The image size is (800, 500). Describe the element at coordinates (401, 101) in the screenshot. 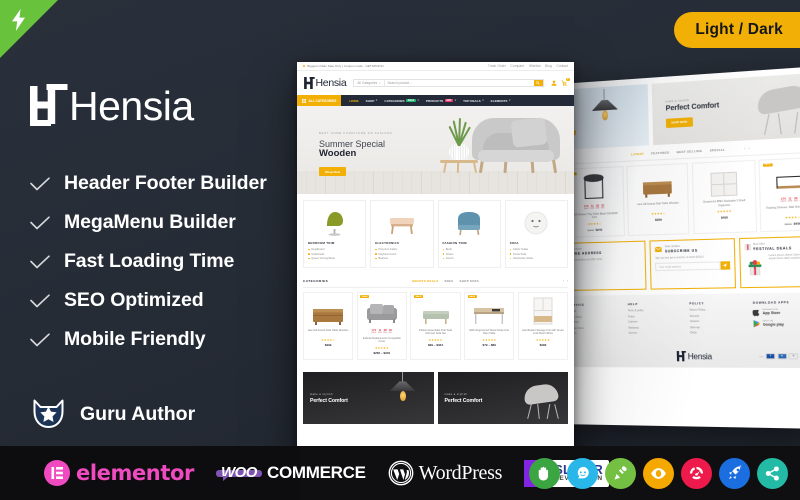

I see `nav-item-categories: CATEGORIES SALE ▾` at that location.